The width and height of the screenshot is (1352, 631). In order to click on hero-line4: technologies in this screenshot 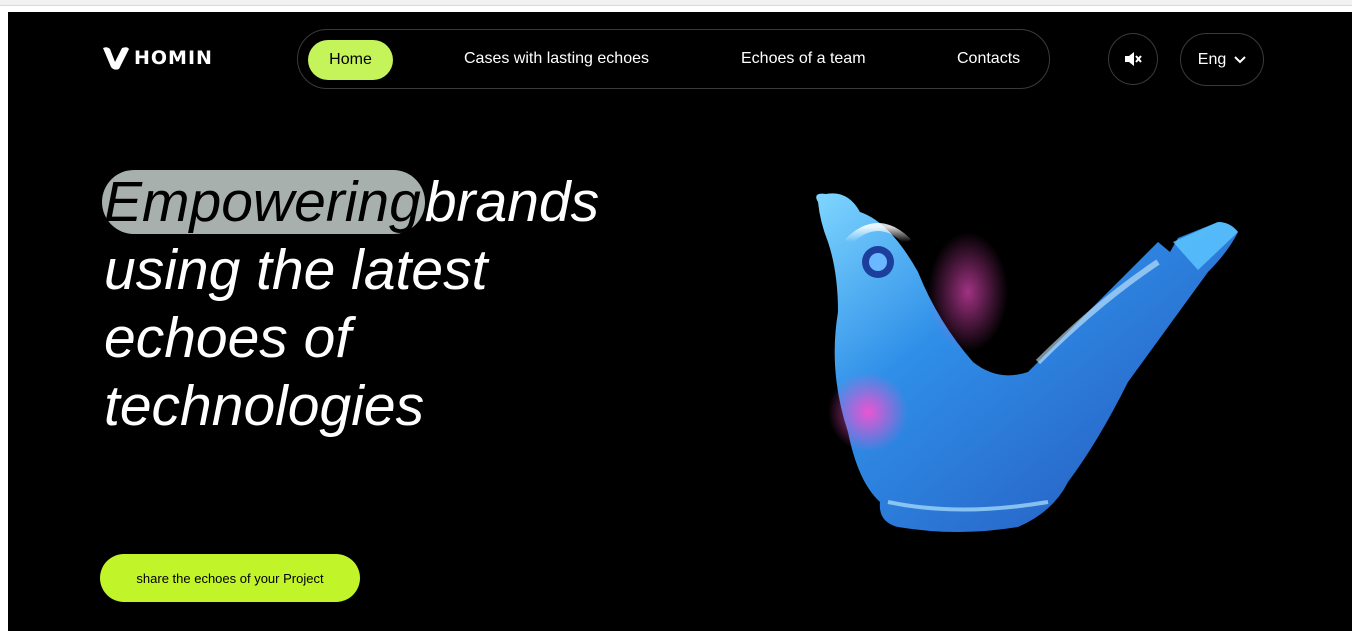, I will do `click(264, 406)`.